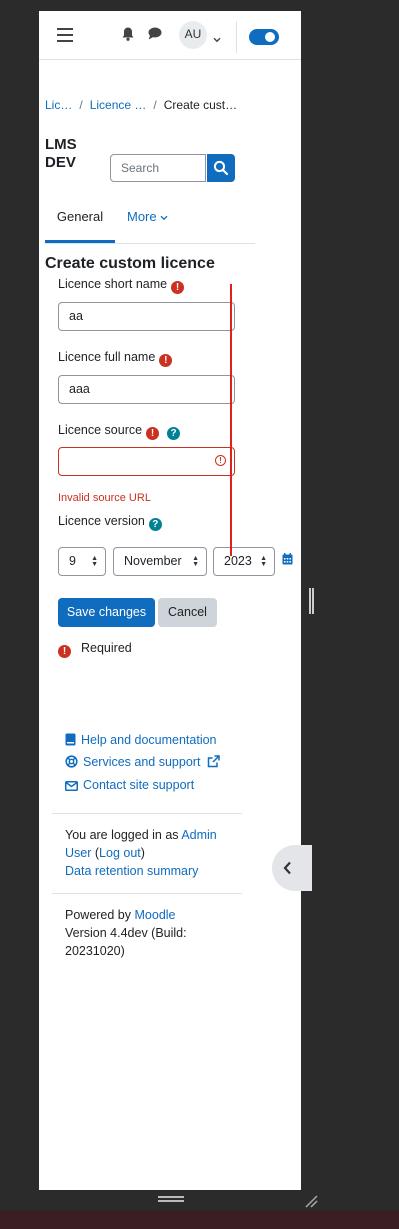 The image size is (399, 1229). Describe the element at coordinates (71, 786) in the screenshot. I see `envelope-icon` at that location.